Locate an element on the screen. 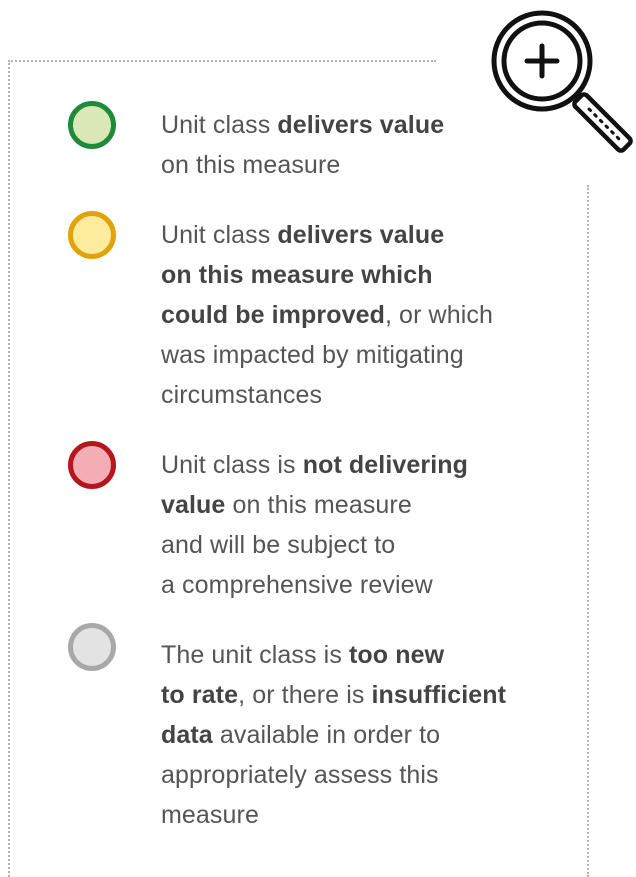 The image size is (636, 877). legend-line: and will be subject to is located at coordinates (351, 545).